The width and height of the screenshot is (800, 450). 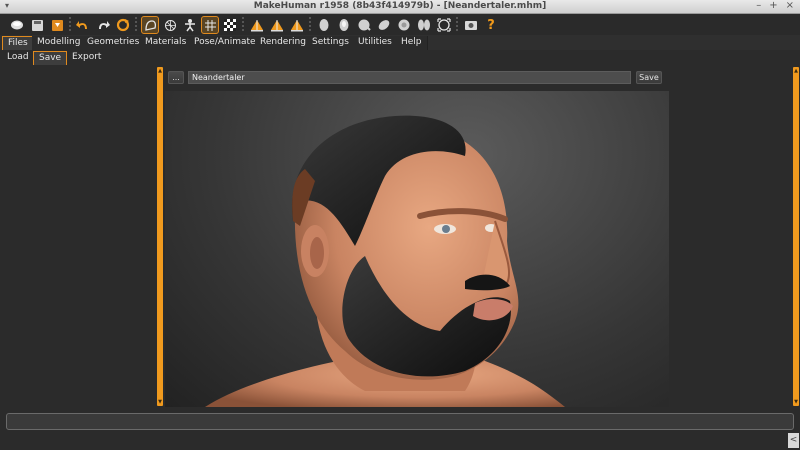 I want to click on save-button: Save, so click(x=649, y=77).